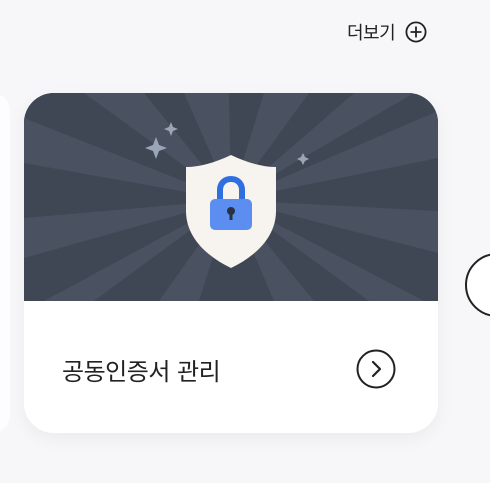  I want to click on previous-card-peek, so click(5, 263).